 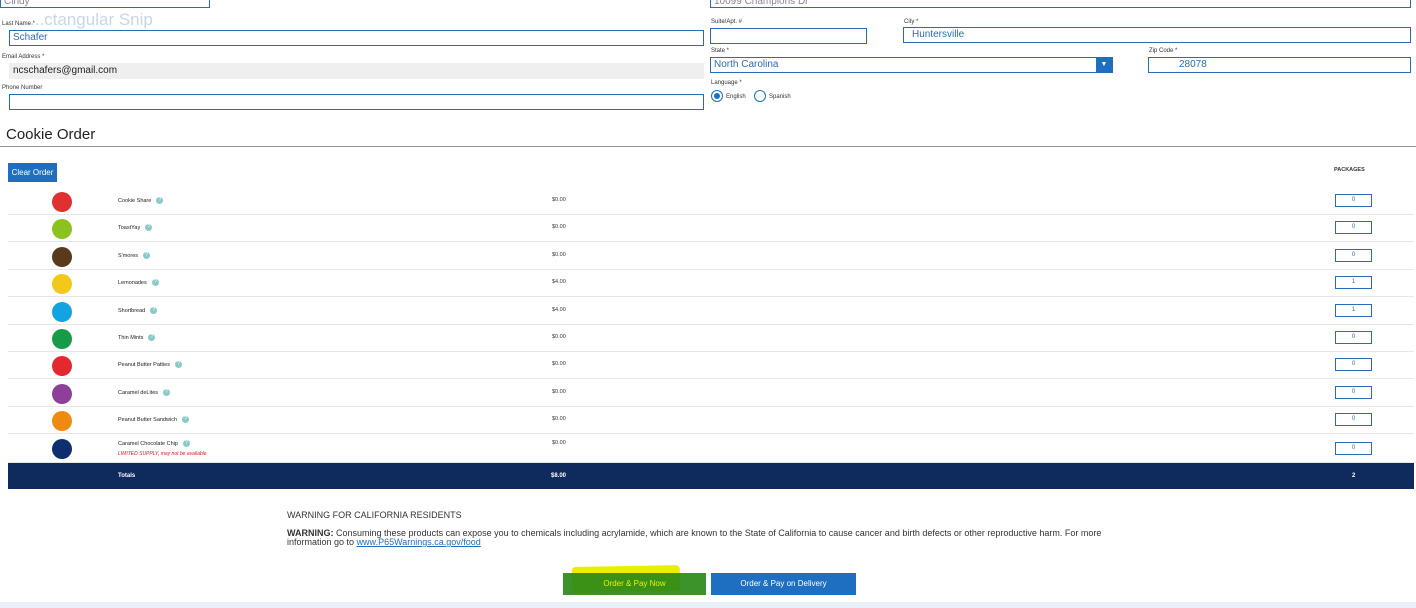 I want to click on city-field: Huntersville, so click(x=1157, y=35).